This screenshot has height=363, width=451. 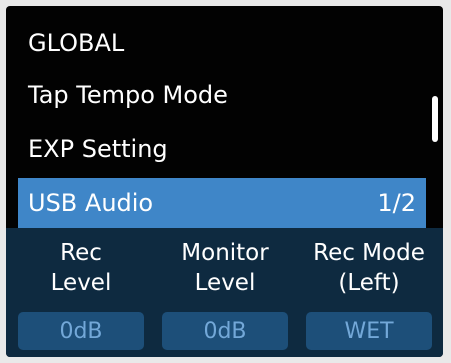 I want to click on menu-item-exp-setting: EXP Setting, so click(x=222, y=149).